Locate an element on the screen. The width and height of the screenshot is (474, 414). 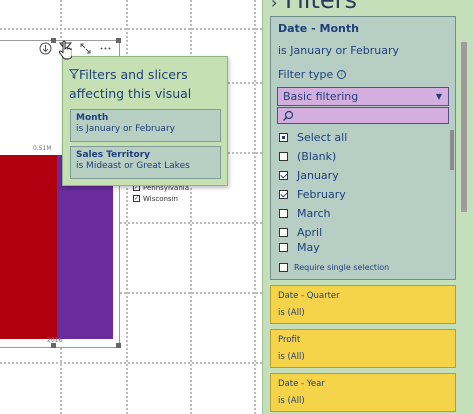
filter-type-label-text: Filter type is located at coordinates (306, 74).